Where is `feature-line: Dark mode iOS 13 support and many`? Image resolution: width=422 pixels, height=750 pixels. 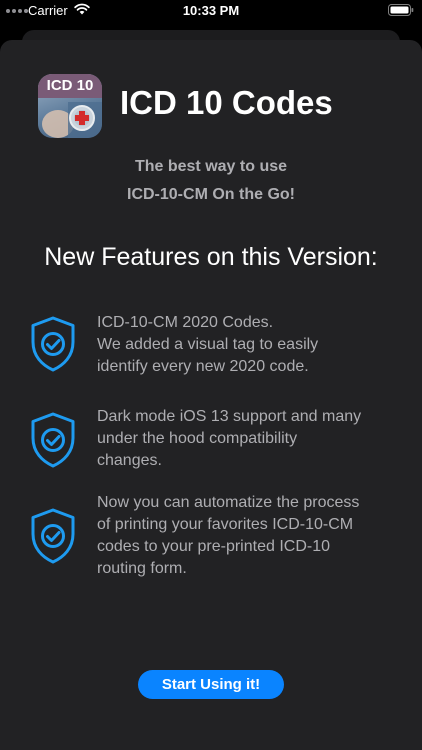
feature-line: Dark mode iOS 13 support and many is located at coordinates (229, 416).